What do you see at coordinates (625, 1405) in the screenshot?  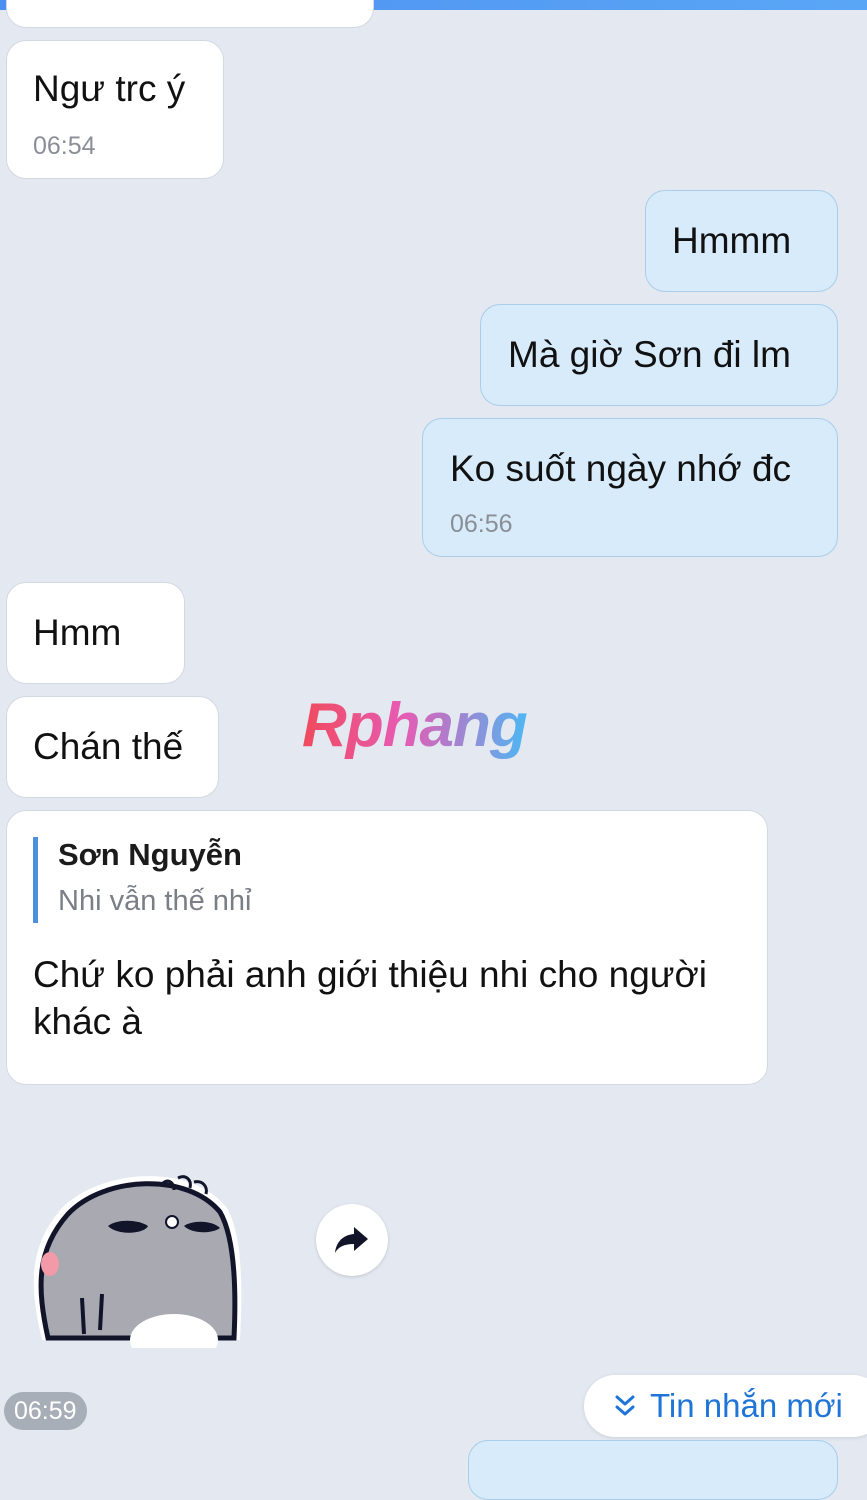 I see `double-chevron-down-icon` at bounding box center [625, 1405].